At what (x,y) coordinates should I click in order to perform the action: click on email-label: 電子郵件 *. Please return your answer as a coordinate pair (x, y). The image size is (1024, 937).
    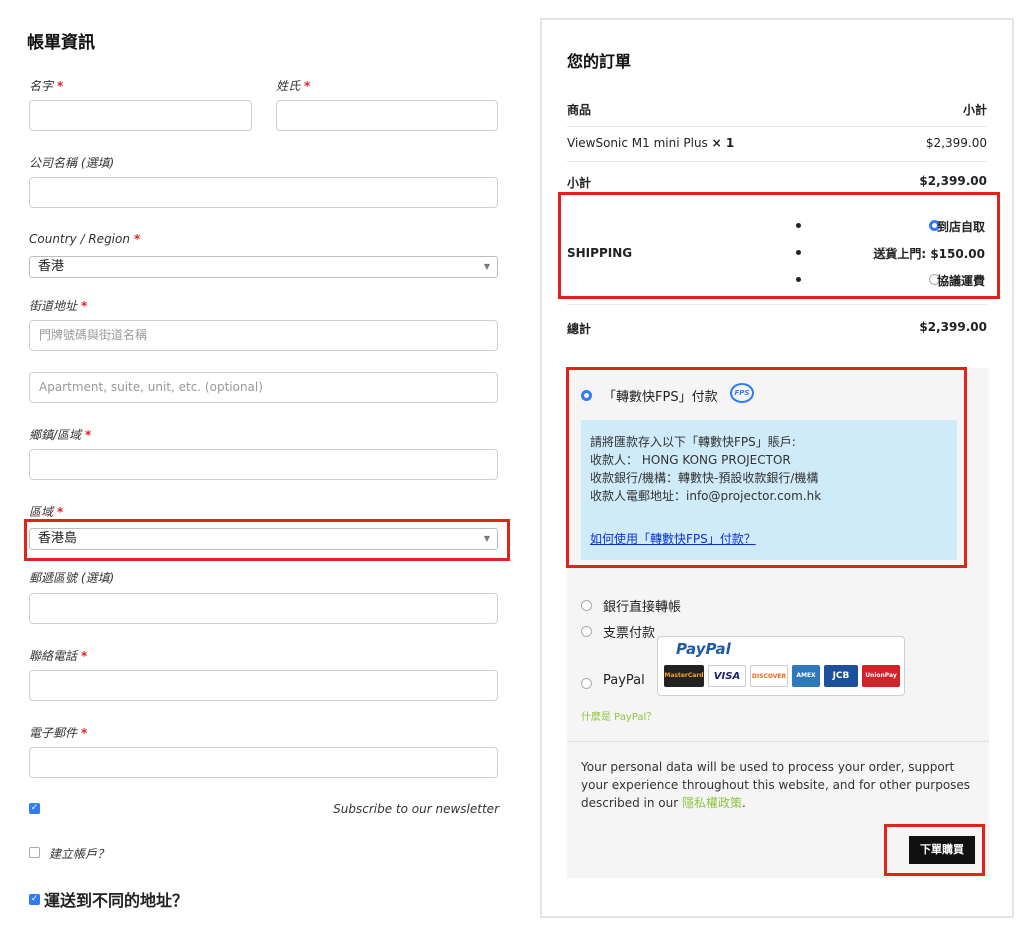
    Looking at the image, I should click on (58, 733).